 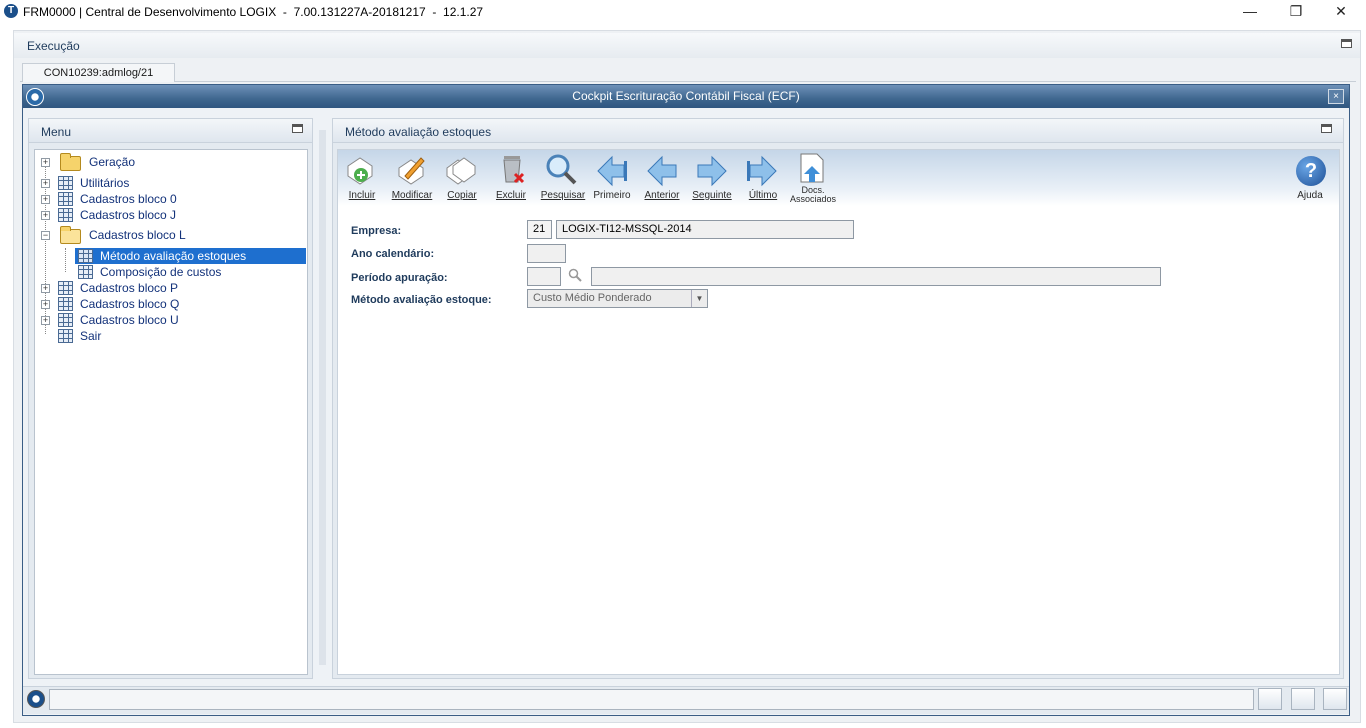 What do you see at coordinates (712, 195) in the screenshot?
I see `seguinte-button: Seguinte` at bounding box center [712, 195].